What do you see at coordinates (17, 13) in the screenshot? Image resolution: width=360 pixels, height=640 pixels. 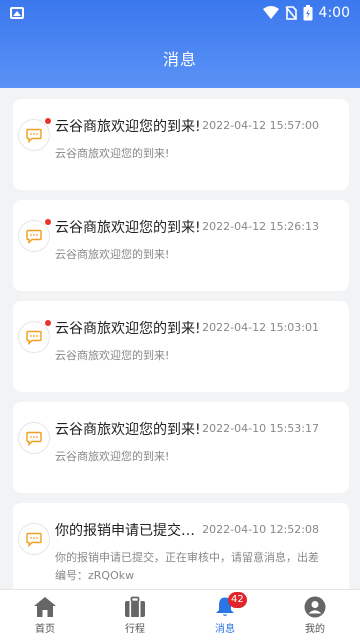 I see `image-notification-icon` at bounding box center [17, 13].